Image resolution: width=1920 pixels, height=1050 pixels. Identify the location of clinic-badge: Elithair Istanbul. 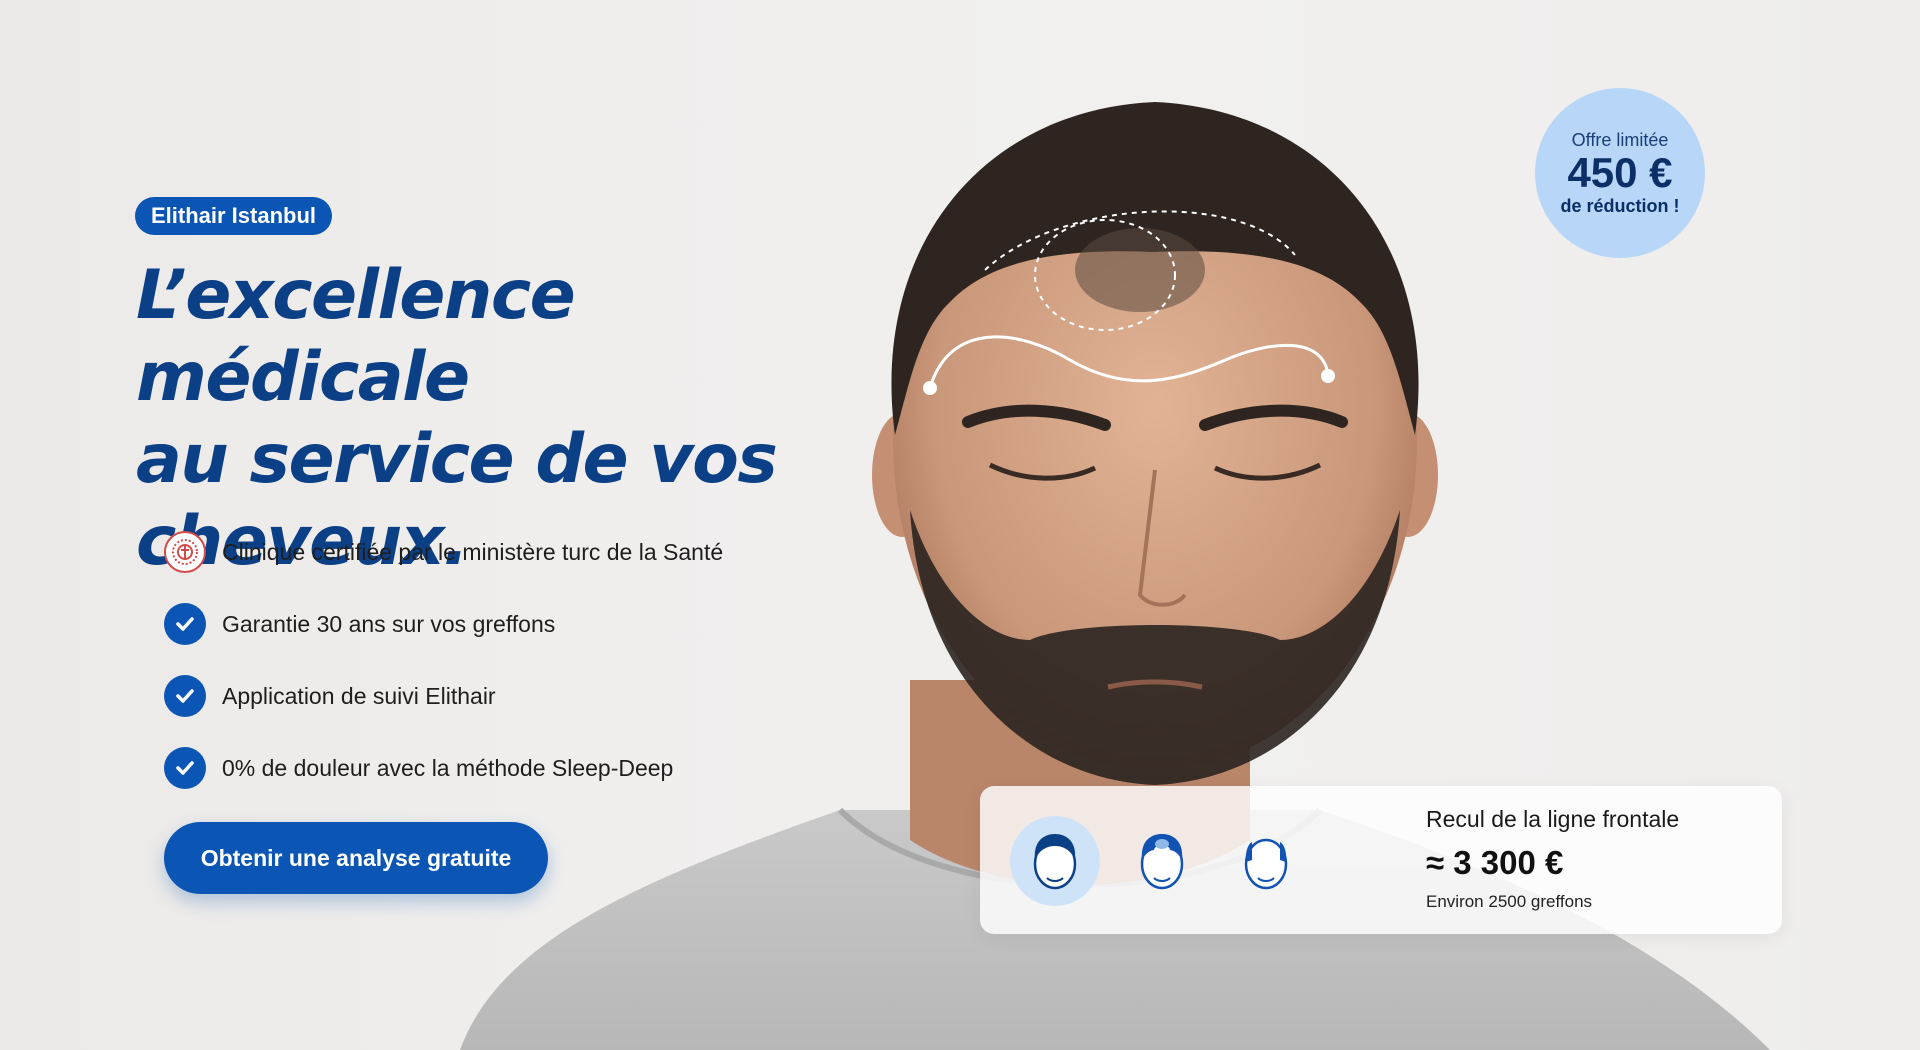
(234, 216).